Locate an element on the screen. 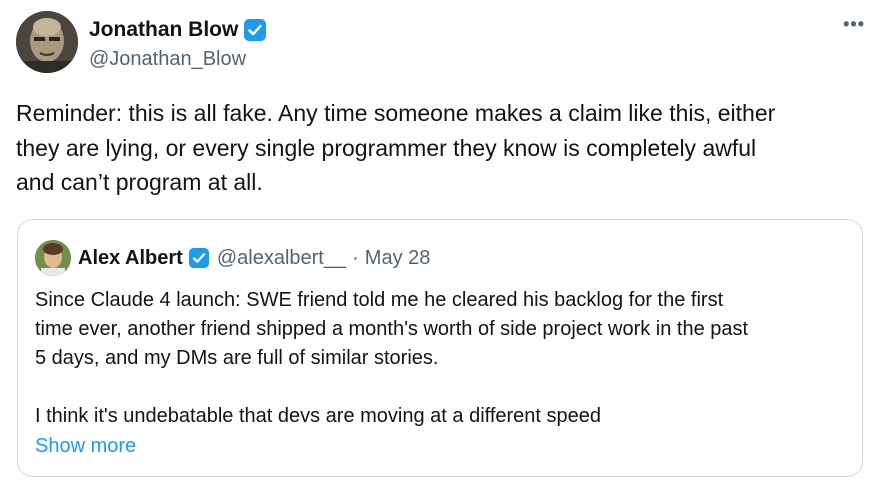 The image size is (887, 494). quote-author-name: Alex Albert is located at coordinates (130, 258).